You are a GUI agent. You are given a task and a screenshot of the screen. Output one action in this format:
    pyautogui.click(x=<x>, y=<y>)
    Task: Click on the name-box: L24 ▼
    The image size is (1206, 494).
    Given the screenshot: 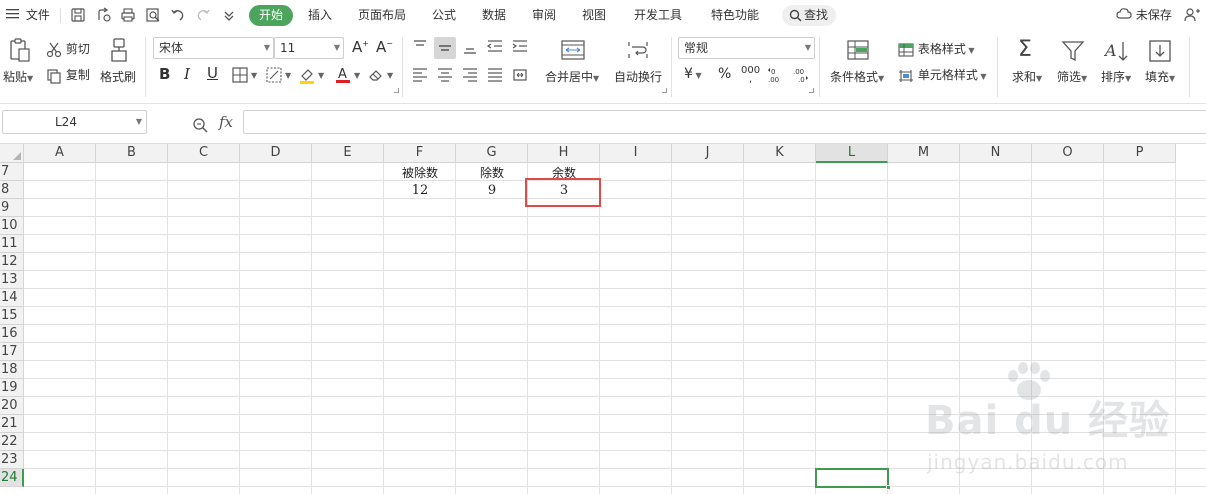 What is the action you would take?
    pyautogui.click(x=74, y=122)
    